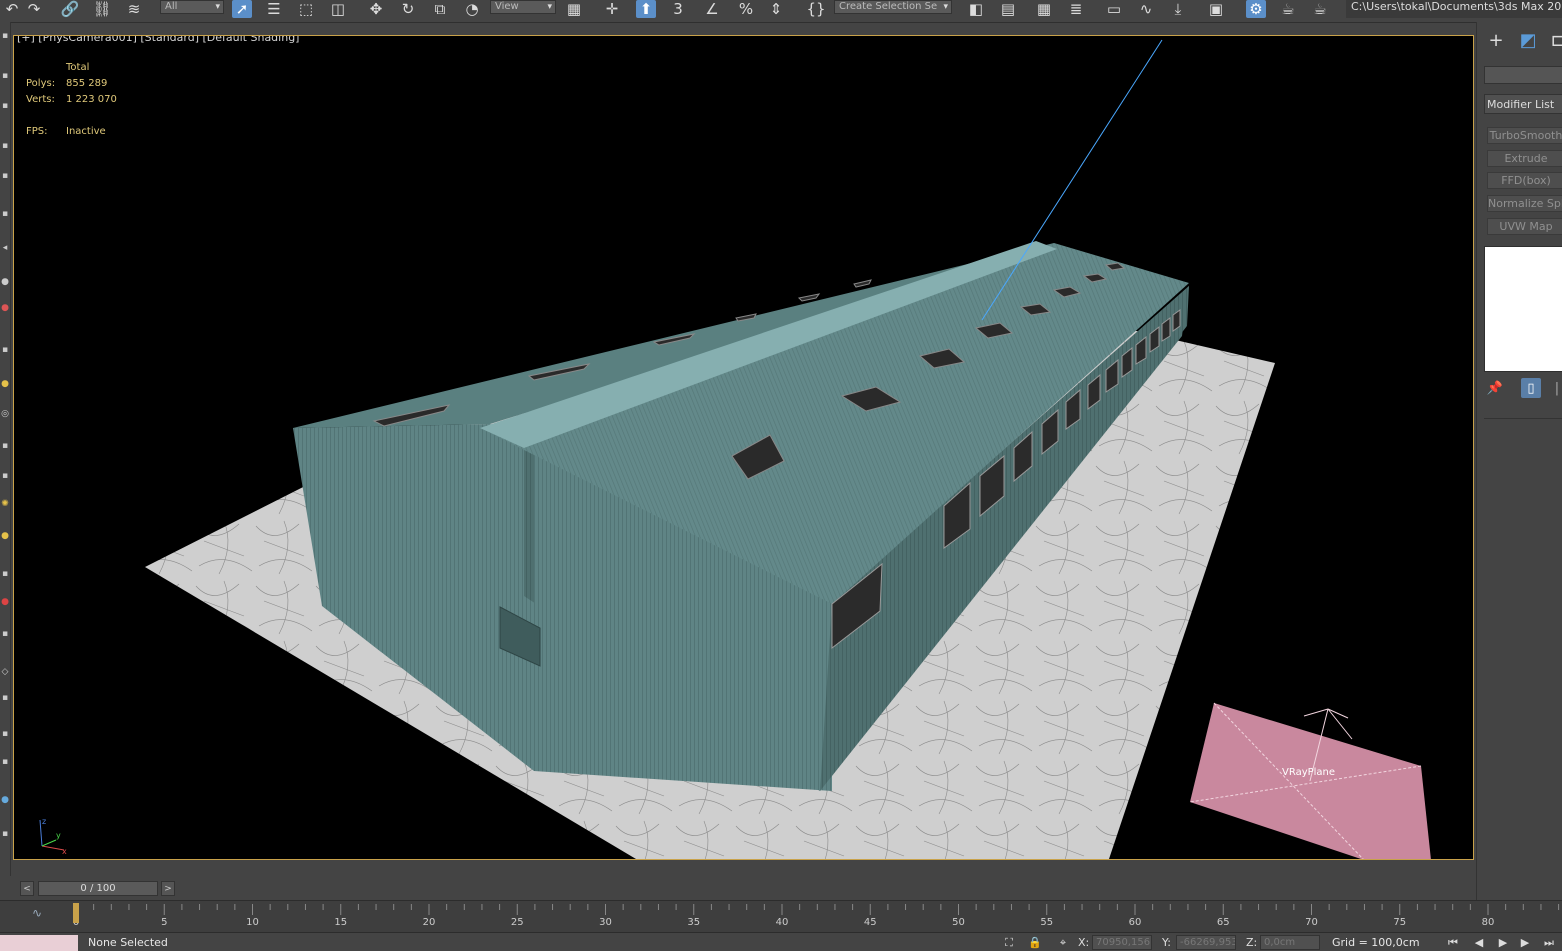  I want to click on toggle-layer-explorer-icon: ≣, so click(1076, 9).